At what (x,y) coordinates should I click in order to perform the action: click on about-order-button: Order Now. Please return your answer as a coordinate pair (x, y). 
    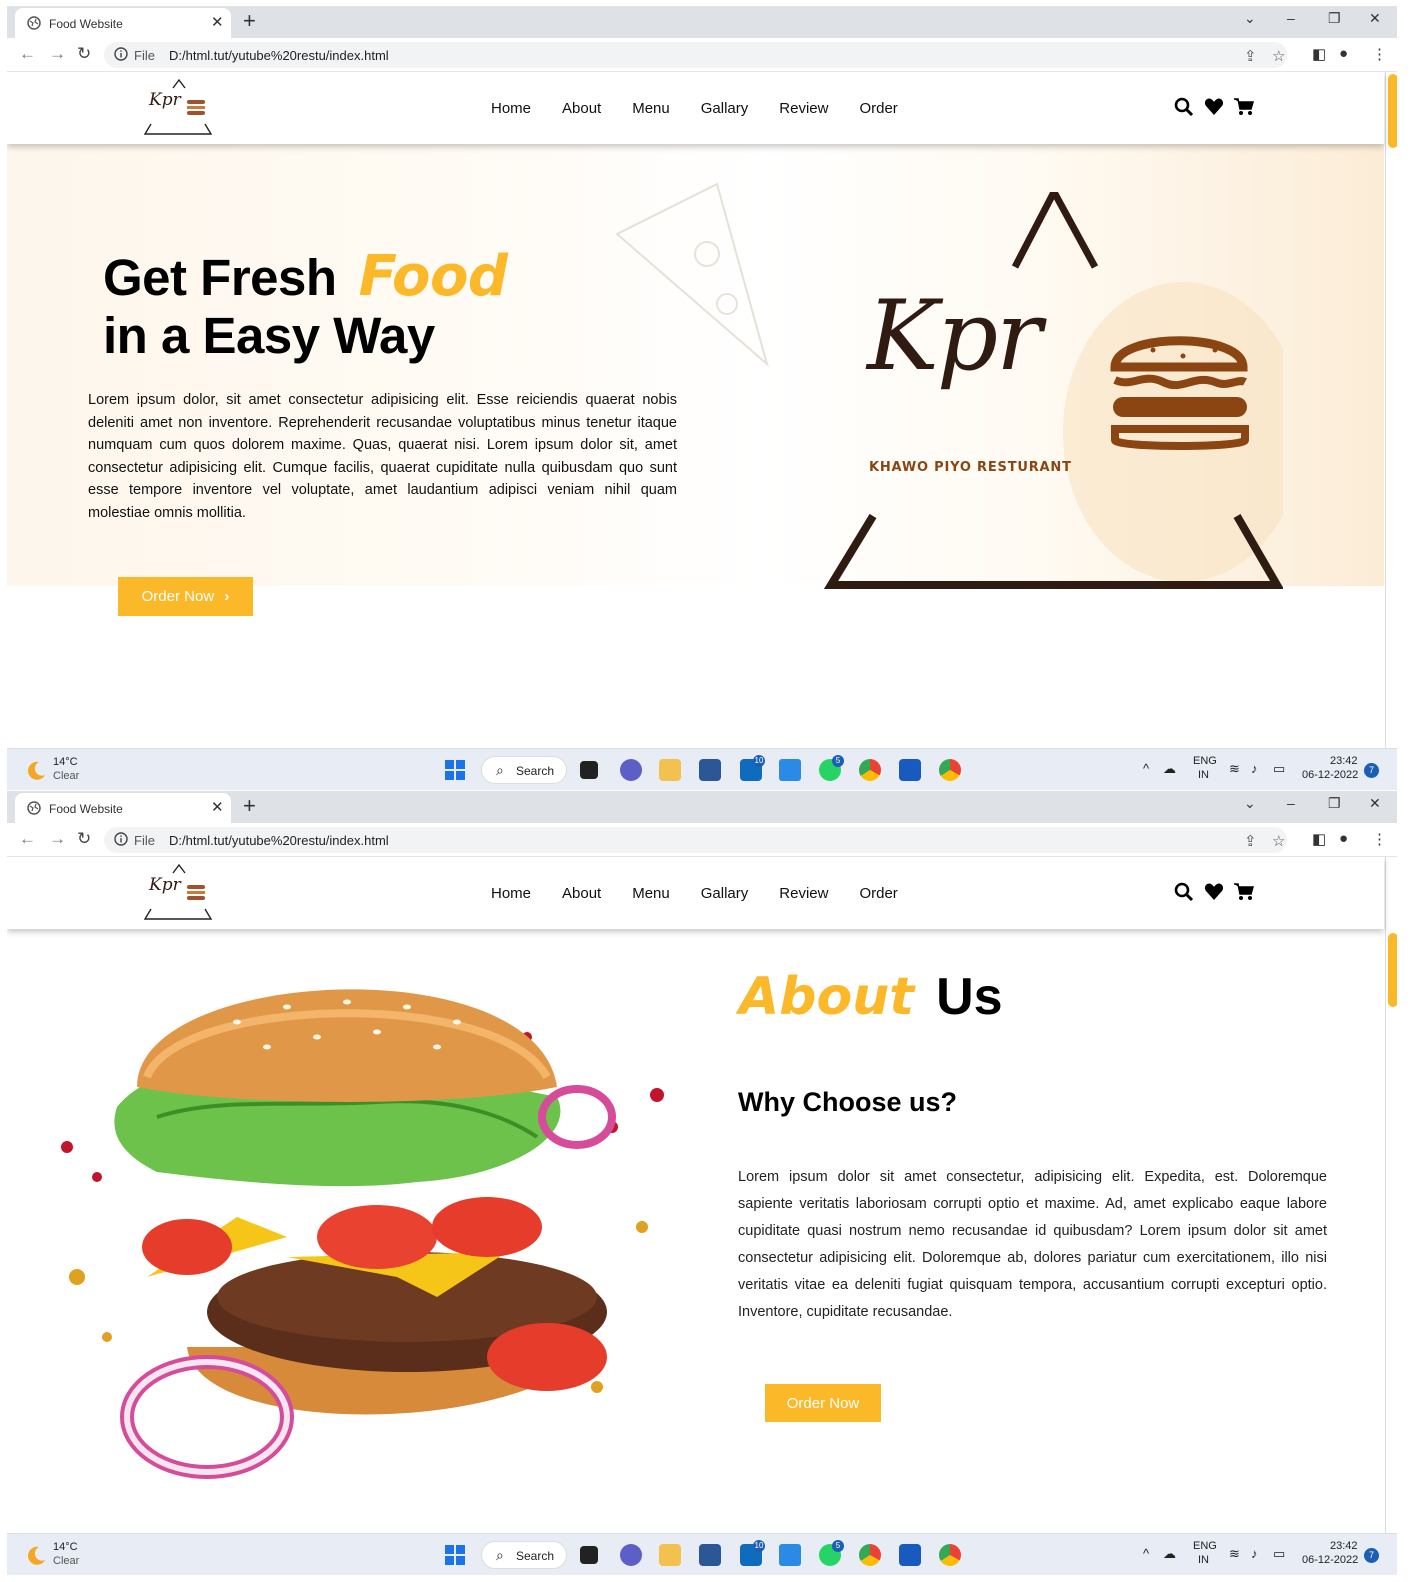
    Looking at the image, I should click on (823, 1403).